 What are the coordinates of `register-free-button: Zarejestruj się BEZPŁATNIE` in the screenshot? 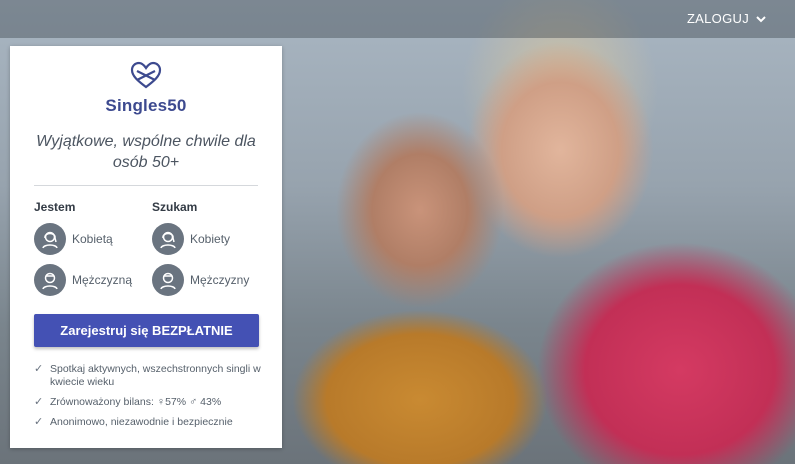 It's located at (146, 330).